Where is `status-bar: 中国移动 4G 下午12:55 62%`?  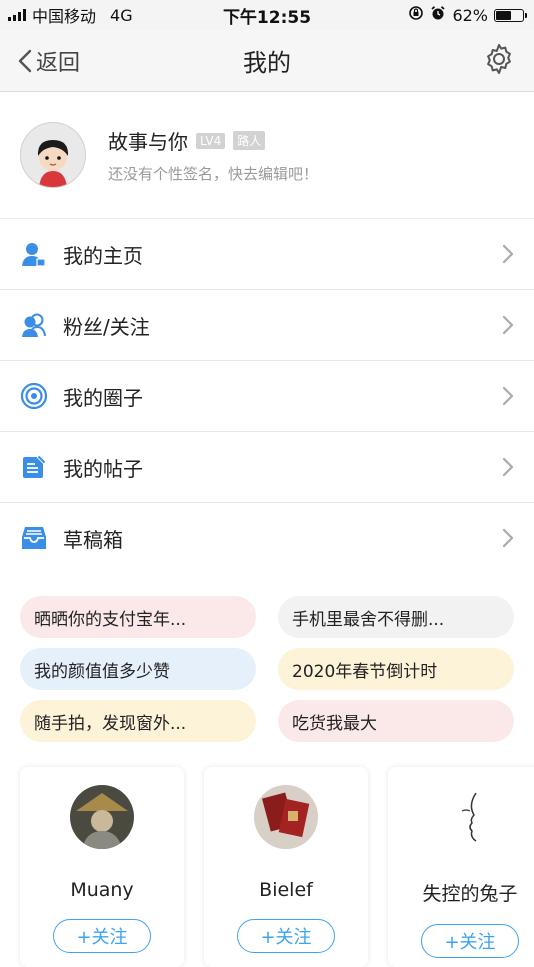 status-bar: 中国移动 4G 下午12:55 62% is located at coordinates (267, 15).